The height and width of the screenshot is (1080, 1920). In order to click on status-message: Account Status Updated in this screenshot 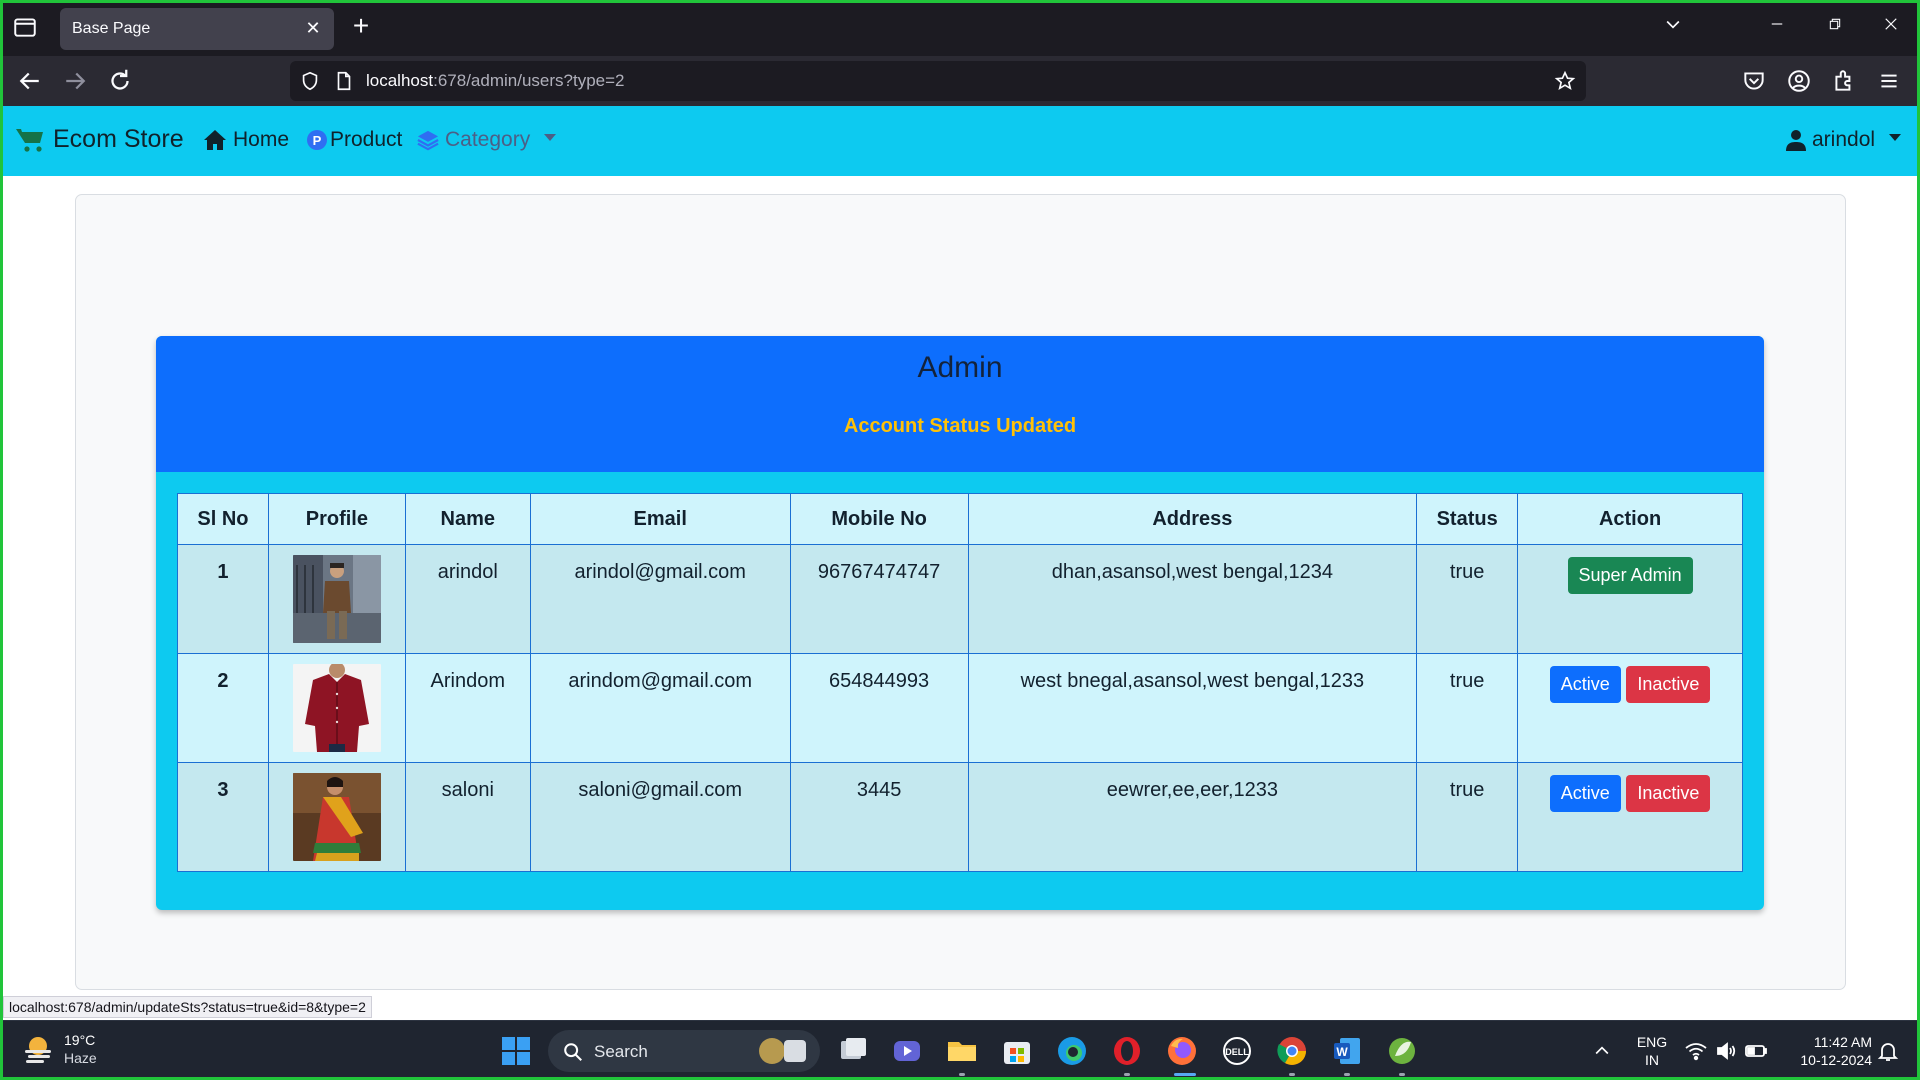, I will do `click(960, 426)`.